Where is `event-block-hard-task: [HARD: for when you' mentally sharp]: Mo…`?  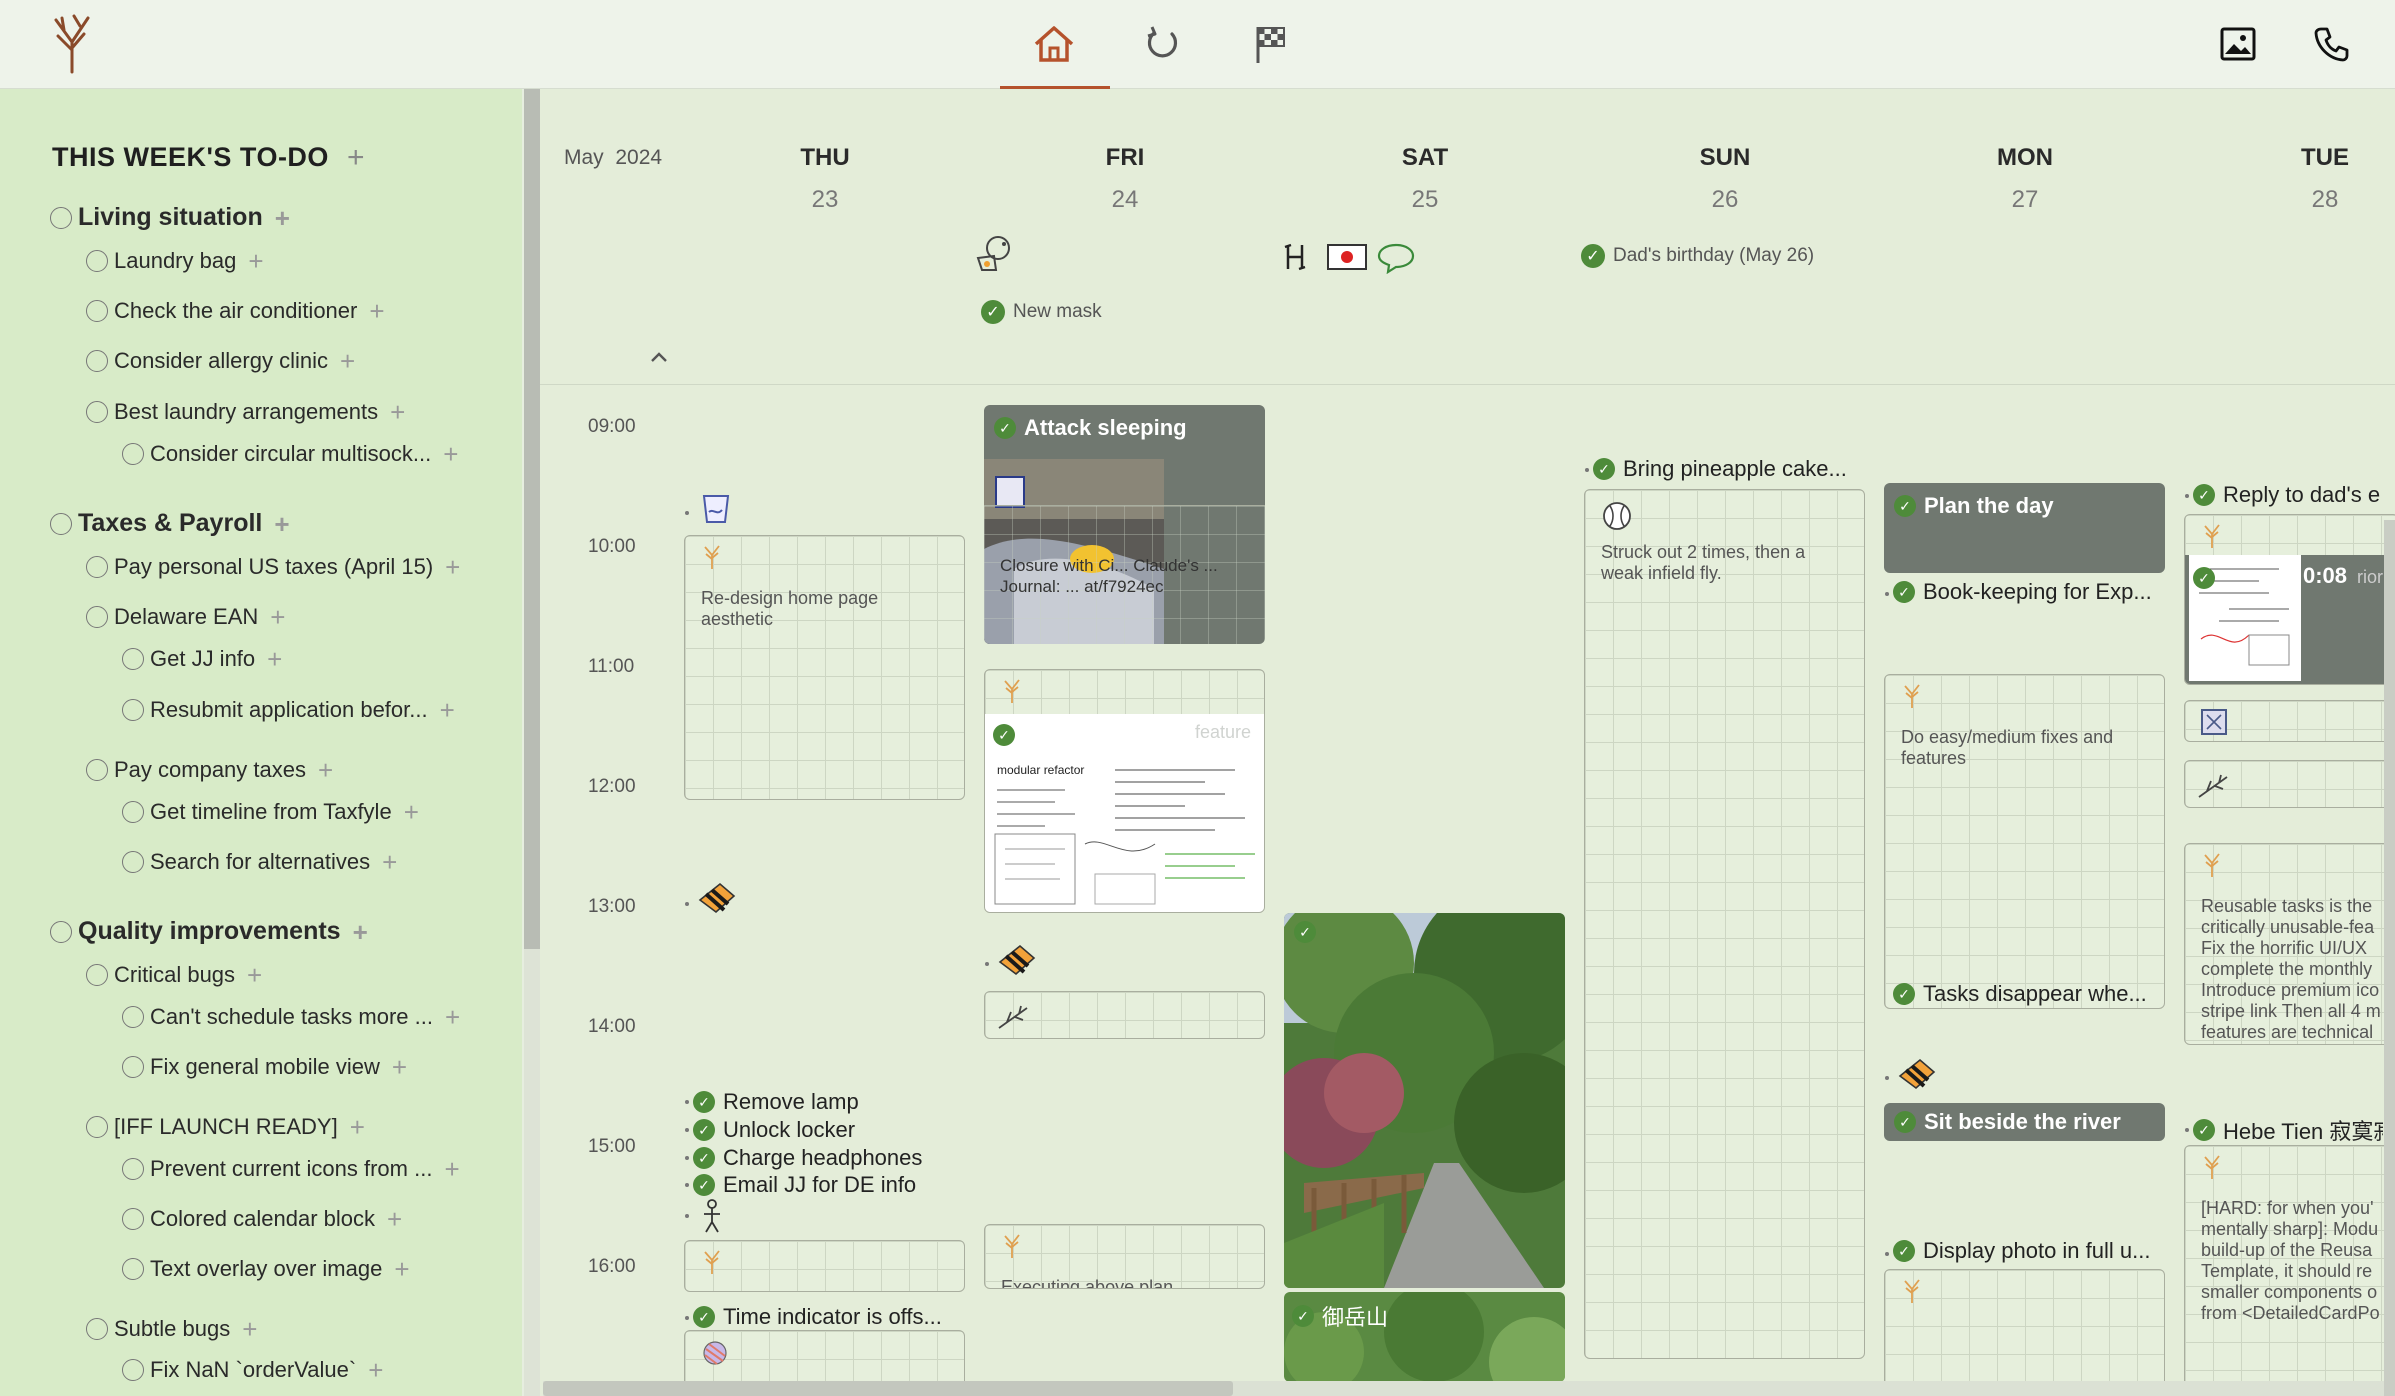
event-block-hard-task: [HARD: for when you' mentally sharp]: Mo… is located at coordinates (2289, 1267).